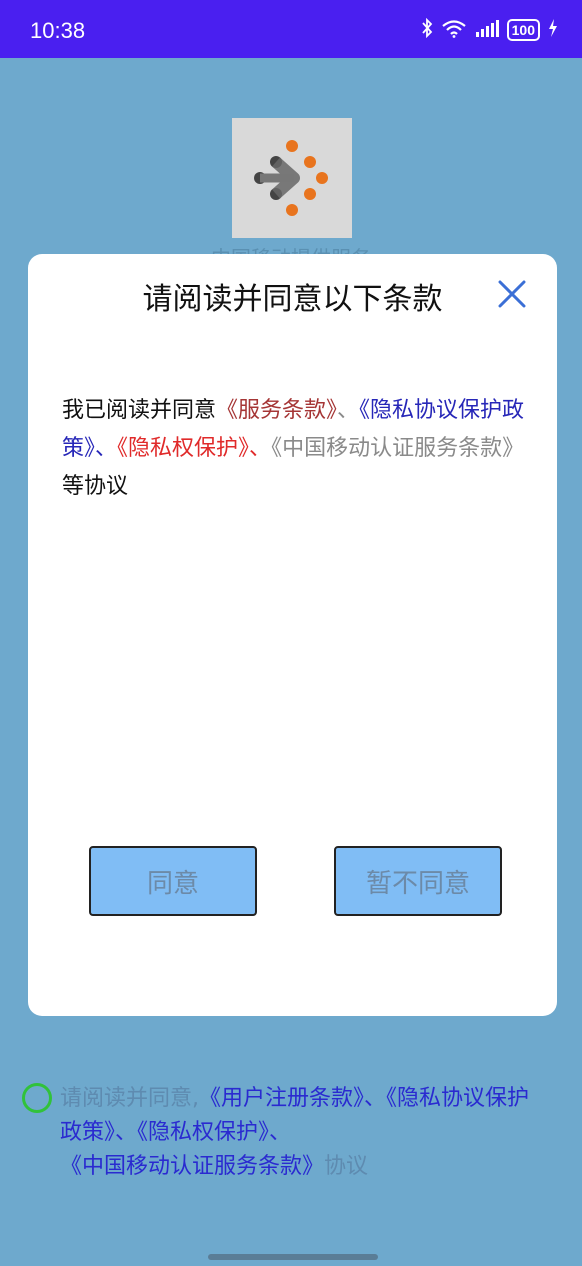 The image size is (582, 1266). I want to click on app-logo, so click(292, 178).